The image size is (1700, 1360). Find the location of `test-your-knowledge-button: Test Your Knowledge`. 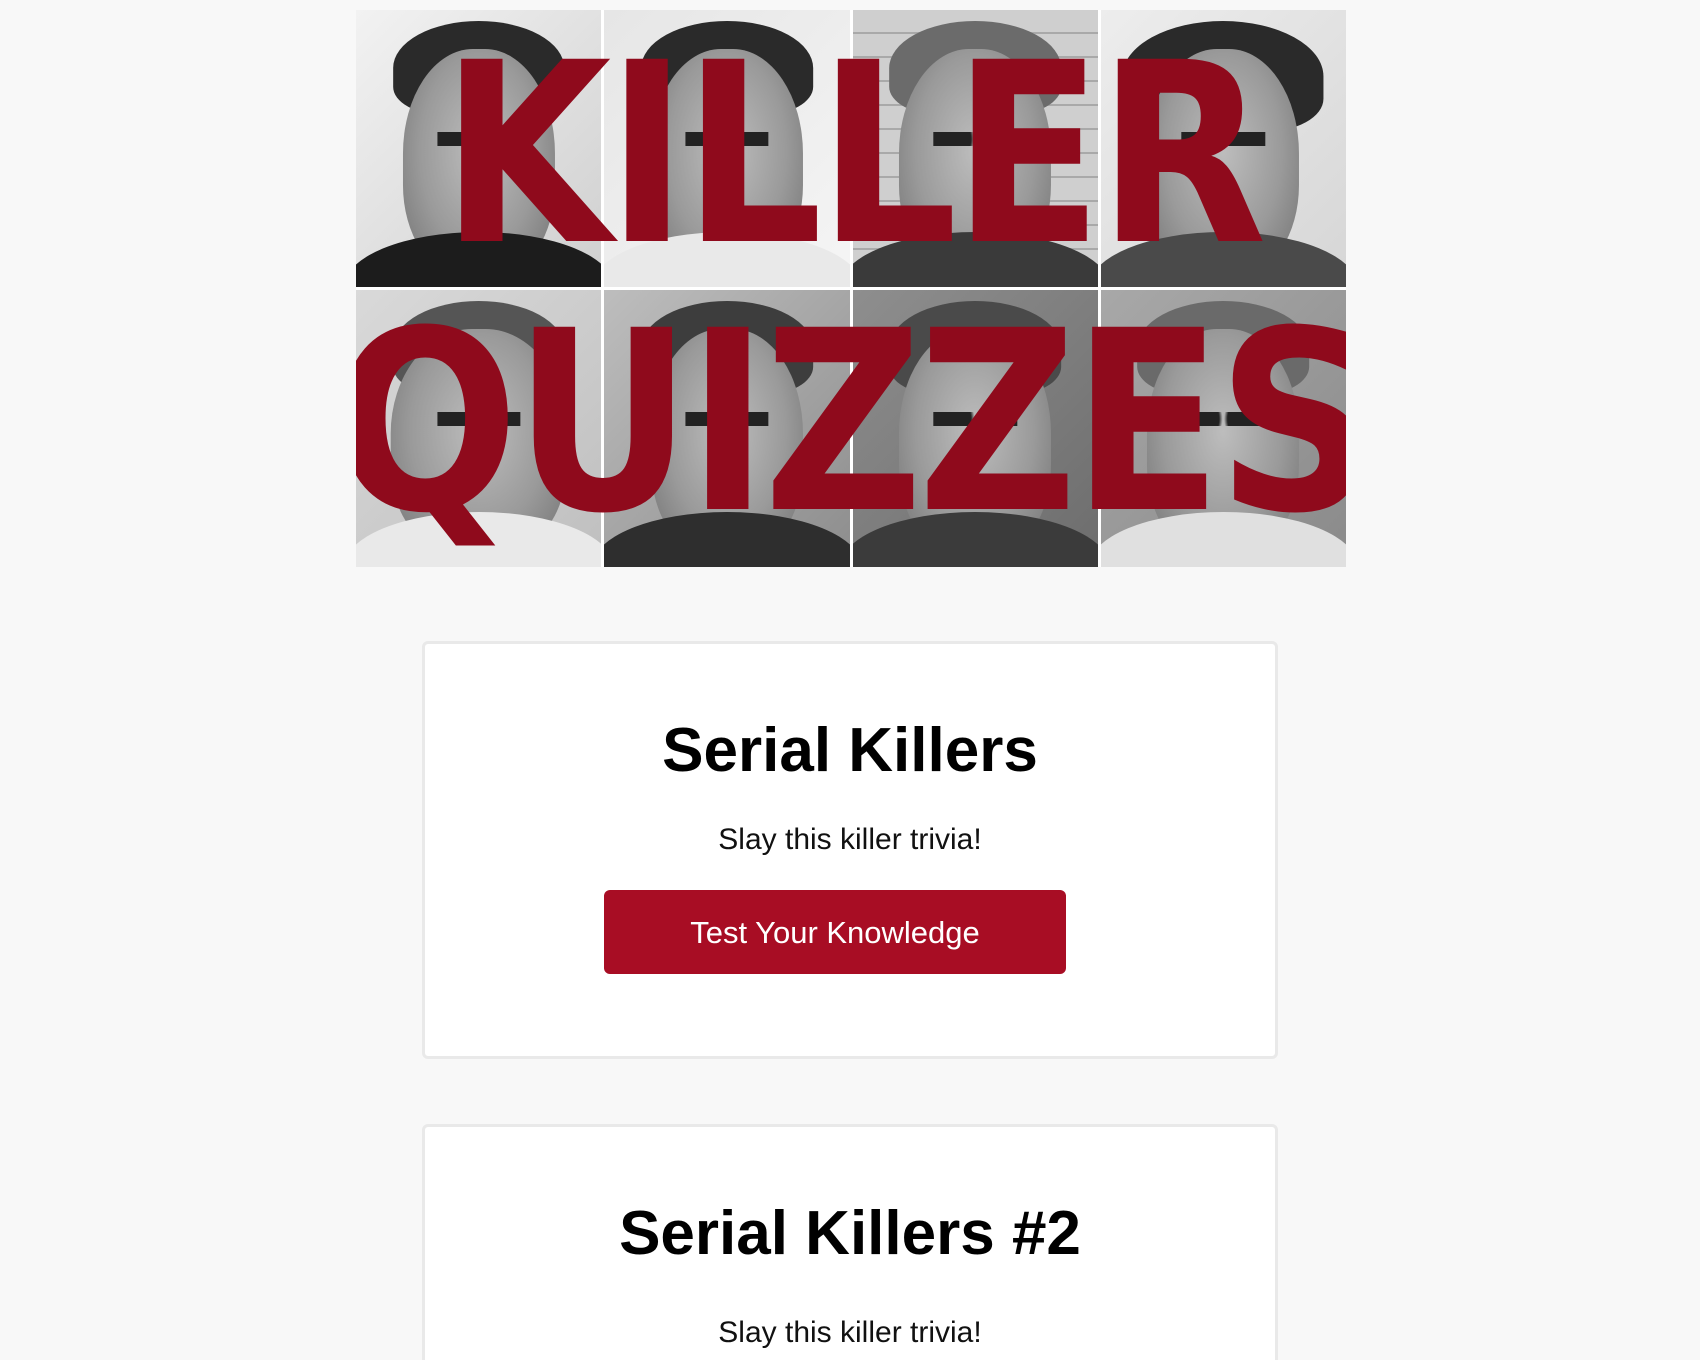

test-your-knowledge-button: Test Your Knowledge is located at coordinates (835, 932).